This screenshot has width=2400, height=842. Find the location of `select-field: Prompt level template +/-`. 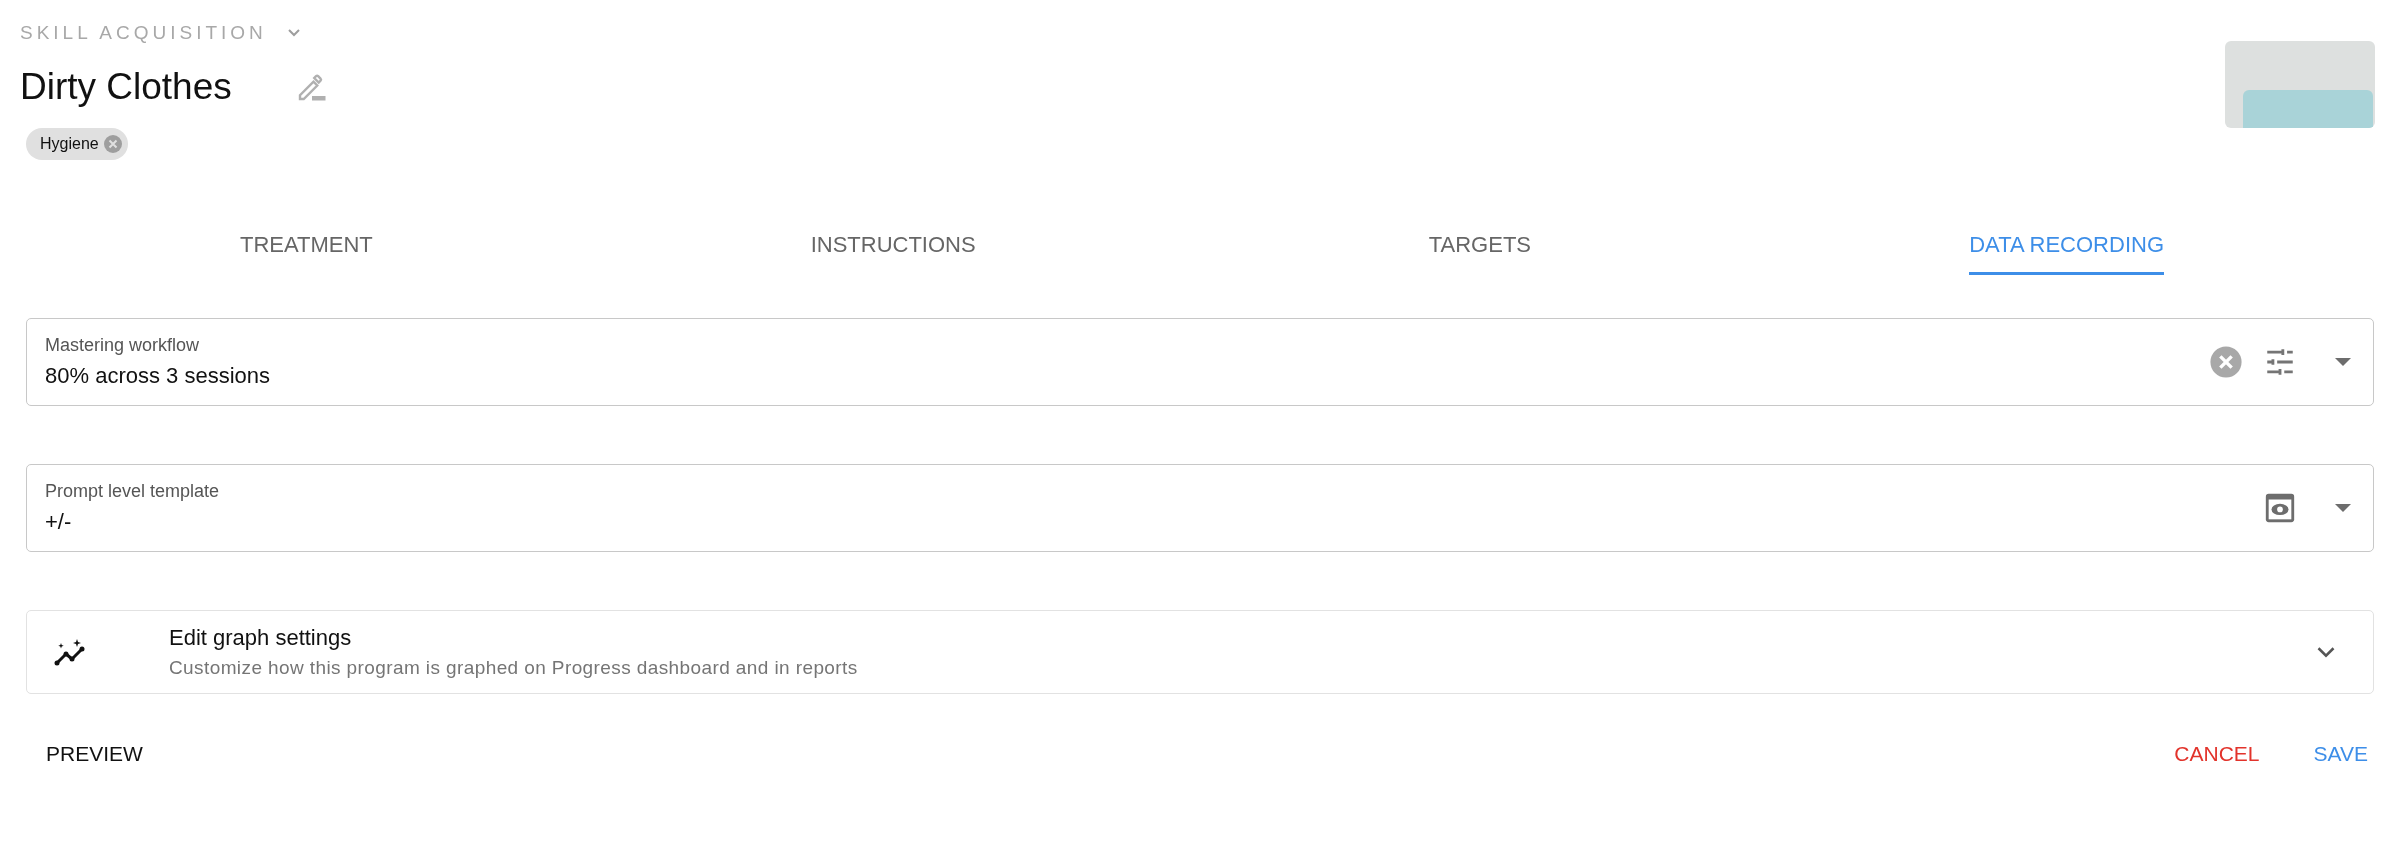

select-field: Prompt level template +/- is located at coordinates (1200, 508).